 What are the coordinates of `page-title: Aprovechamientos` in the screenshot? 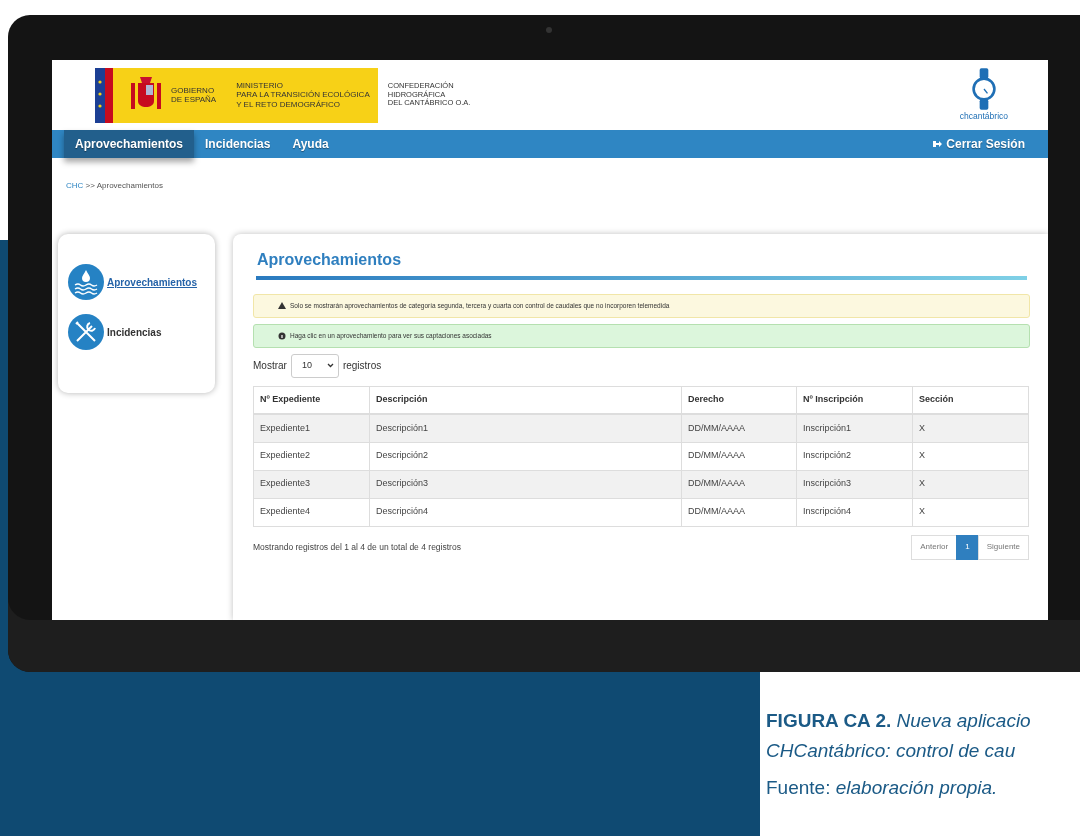 It's located at (330, 260).